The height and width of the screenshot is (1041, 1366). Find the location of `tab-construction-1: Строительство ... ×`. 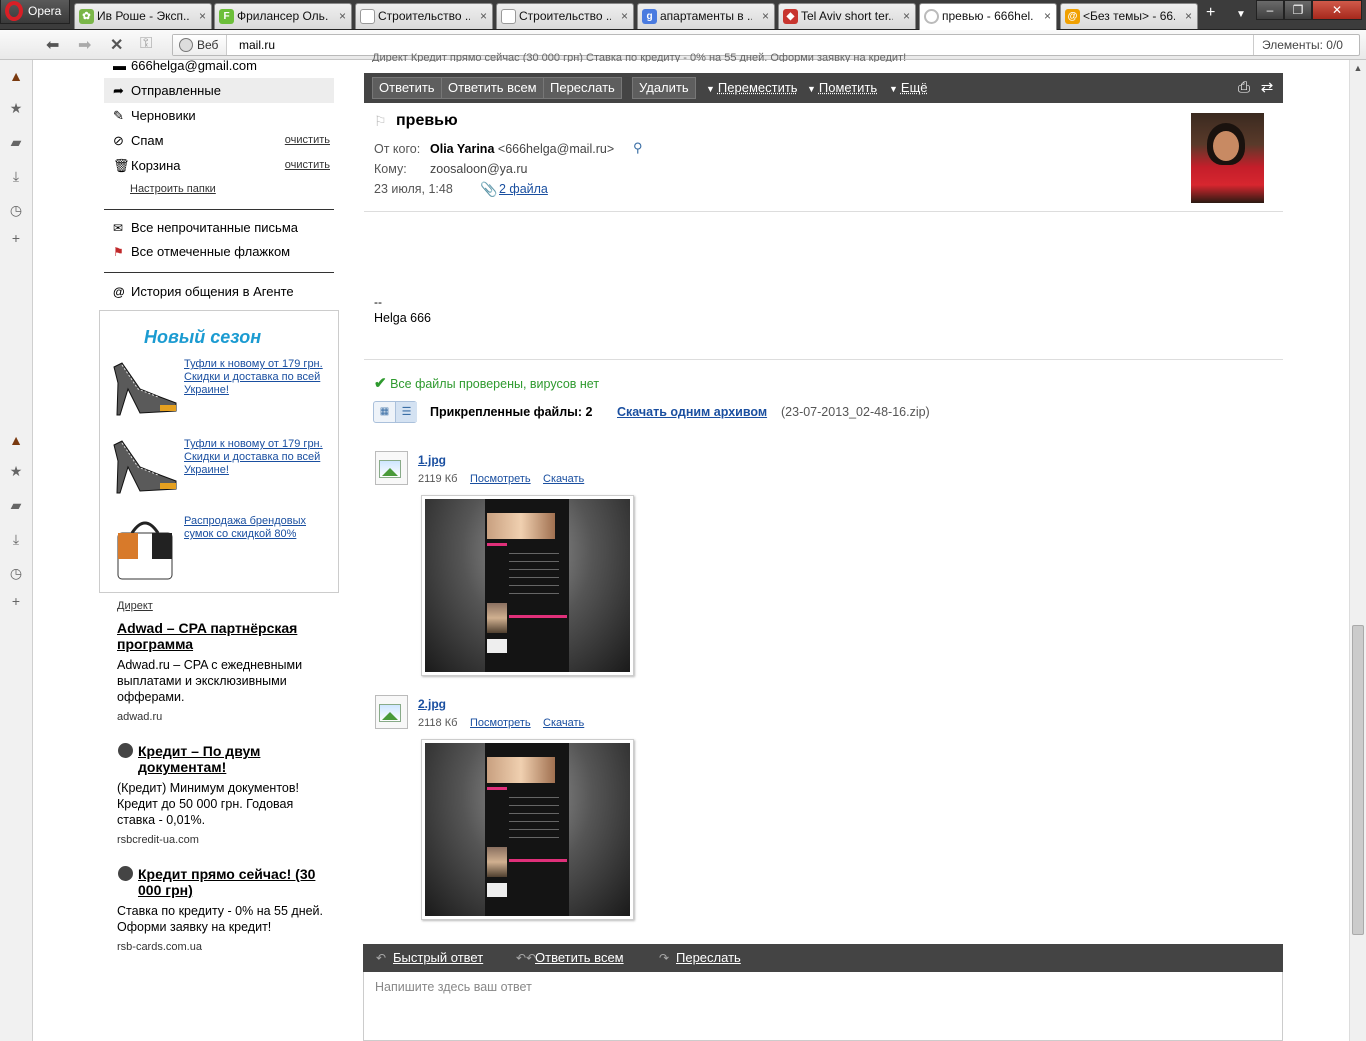

tab-construction-1: Строительство ... × is located at coordinates (424, 16).